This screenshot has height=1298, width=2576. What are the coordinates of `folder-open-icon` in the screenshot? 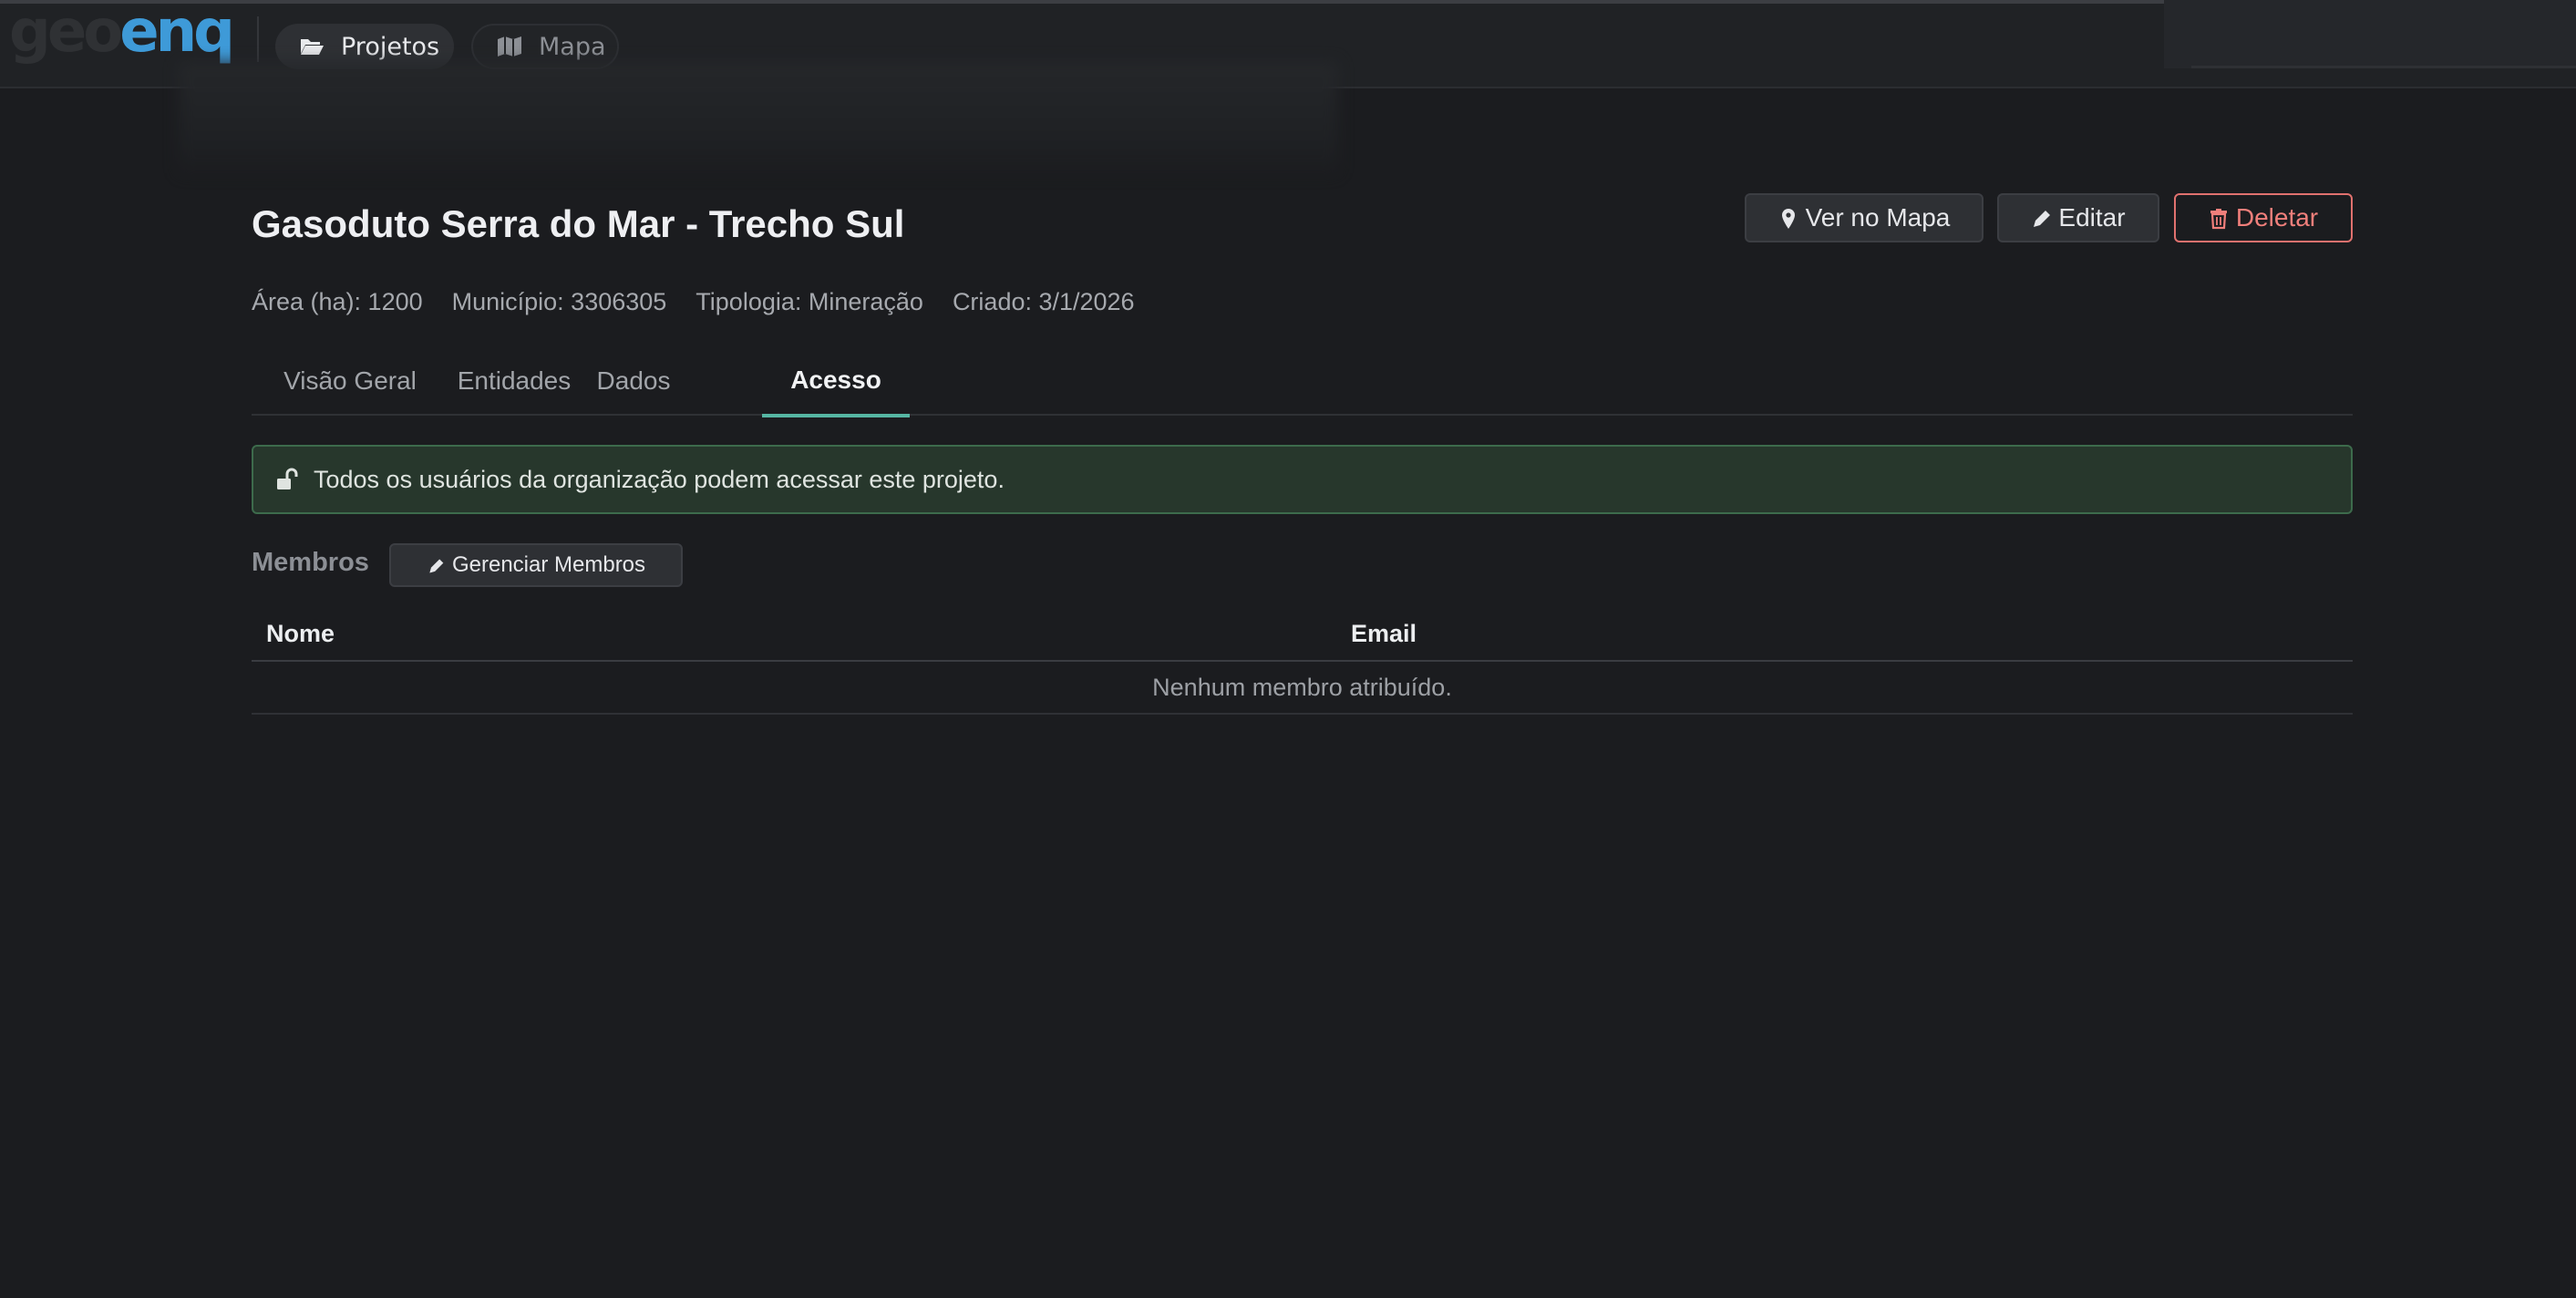 It's located at (312, 47).